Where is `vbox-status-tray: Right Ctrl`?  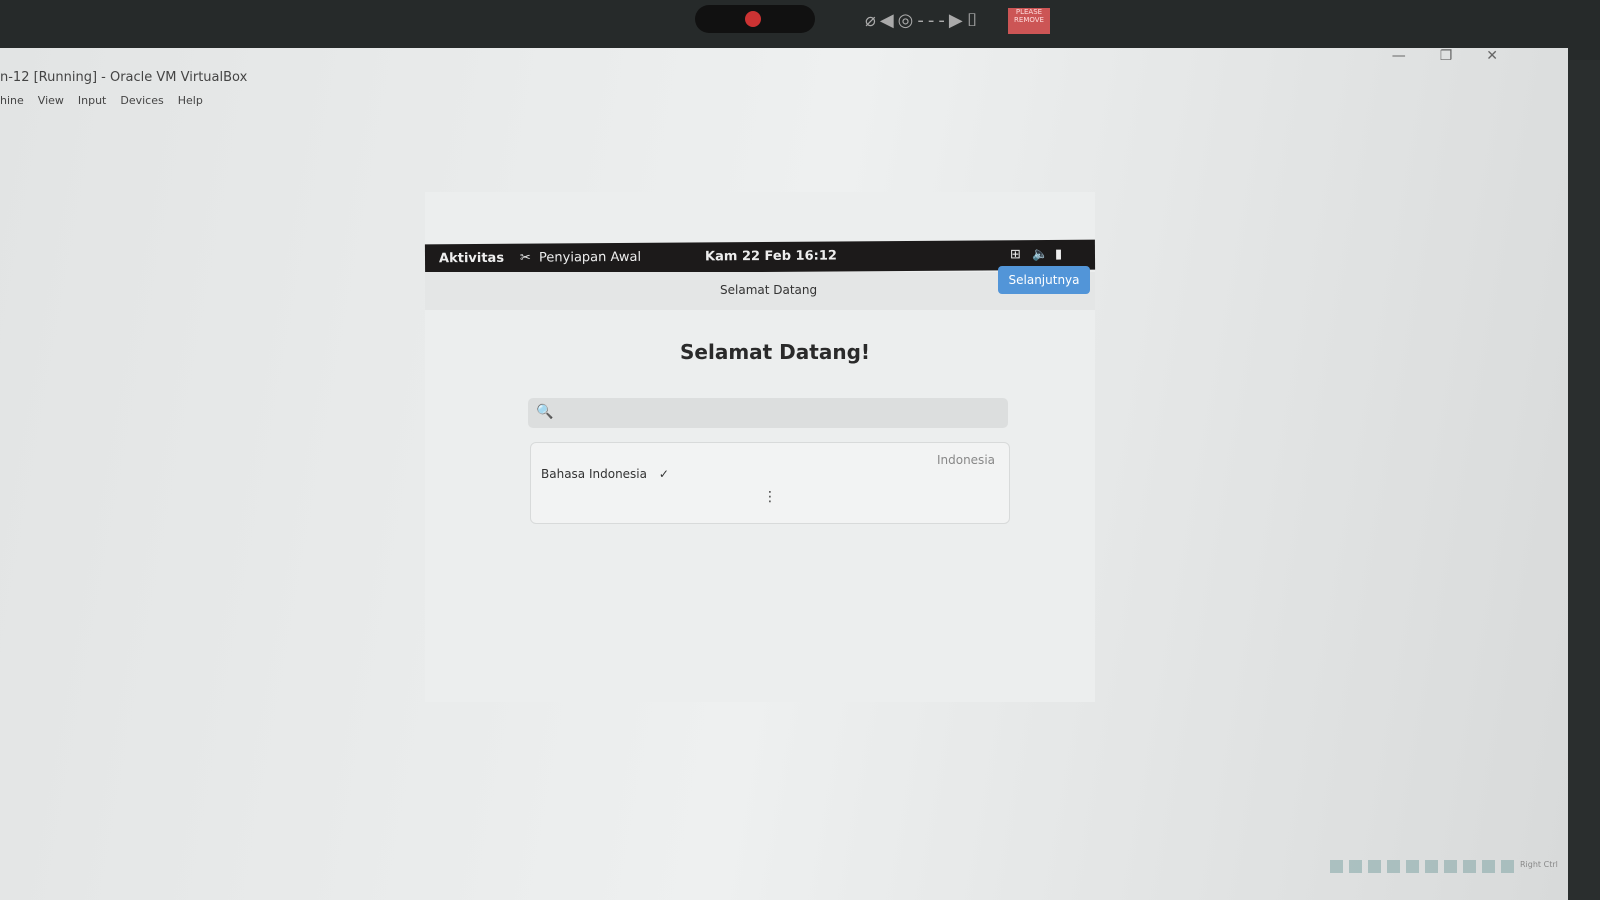 vbox-status-tray: Right Ctrl is located at coordinates (1444, 866).